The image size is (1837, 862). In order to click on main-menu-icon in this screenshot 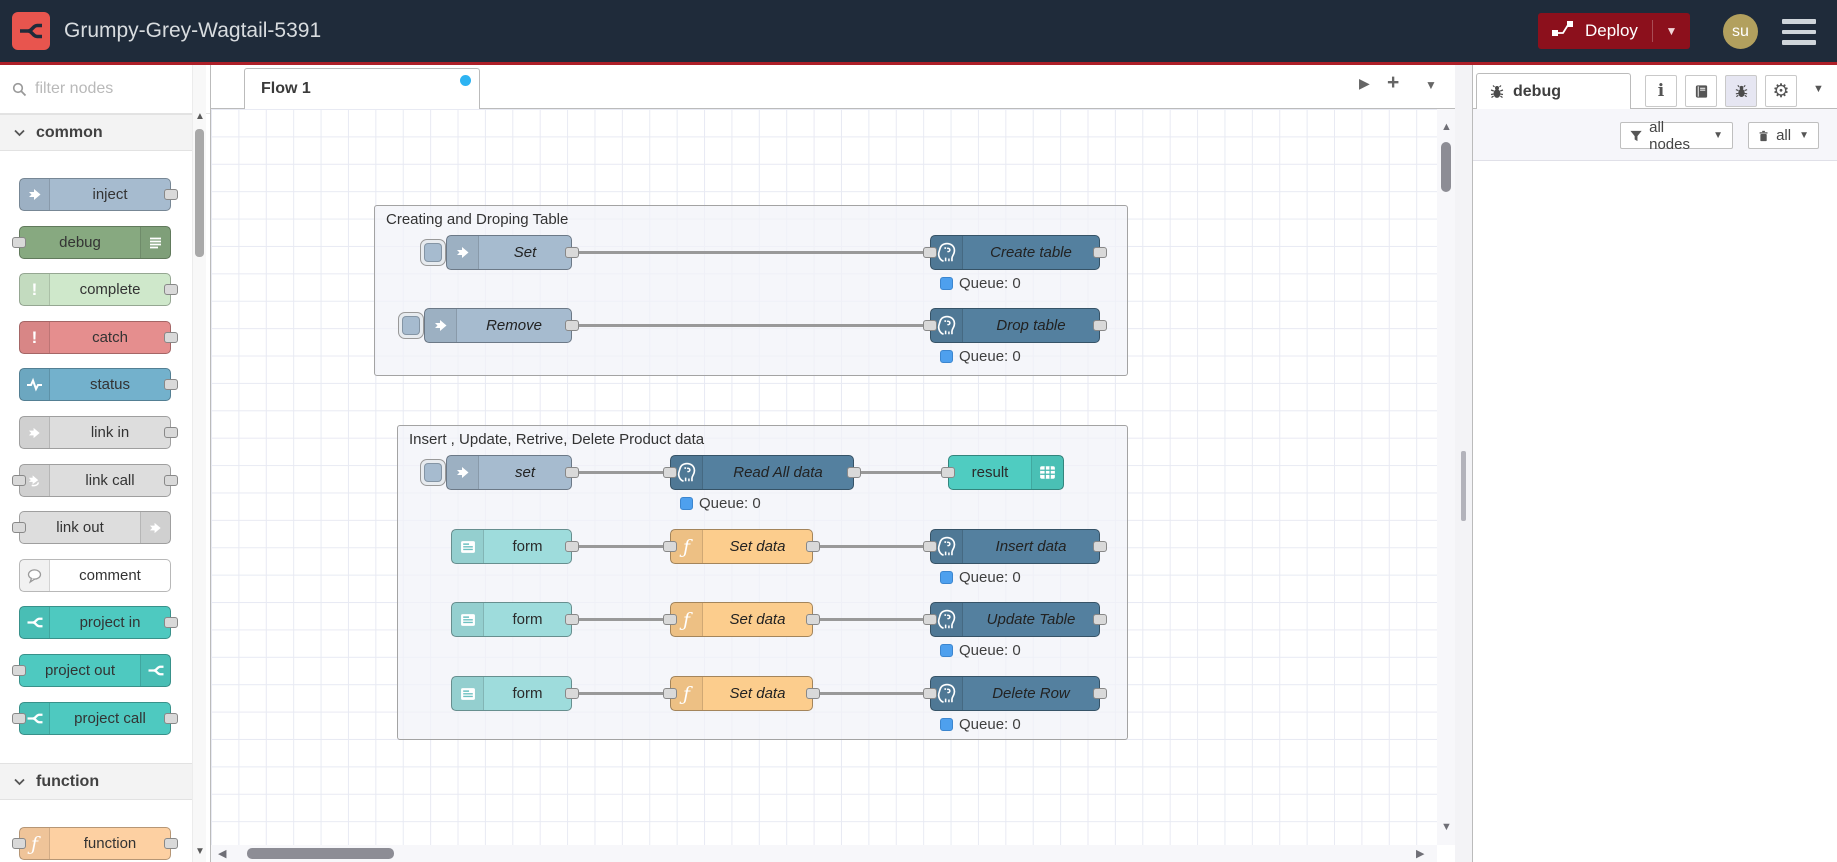, I will do `click(1799, 32)`.